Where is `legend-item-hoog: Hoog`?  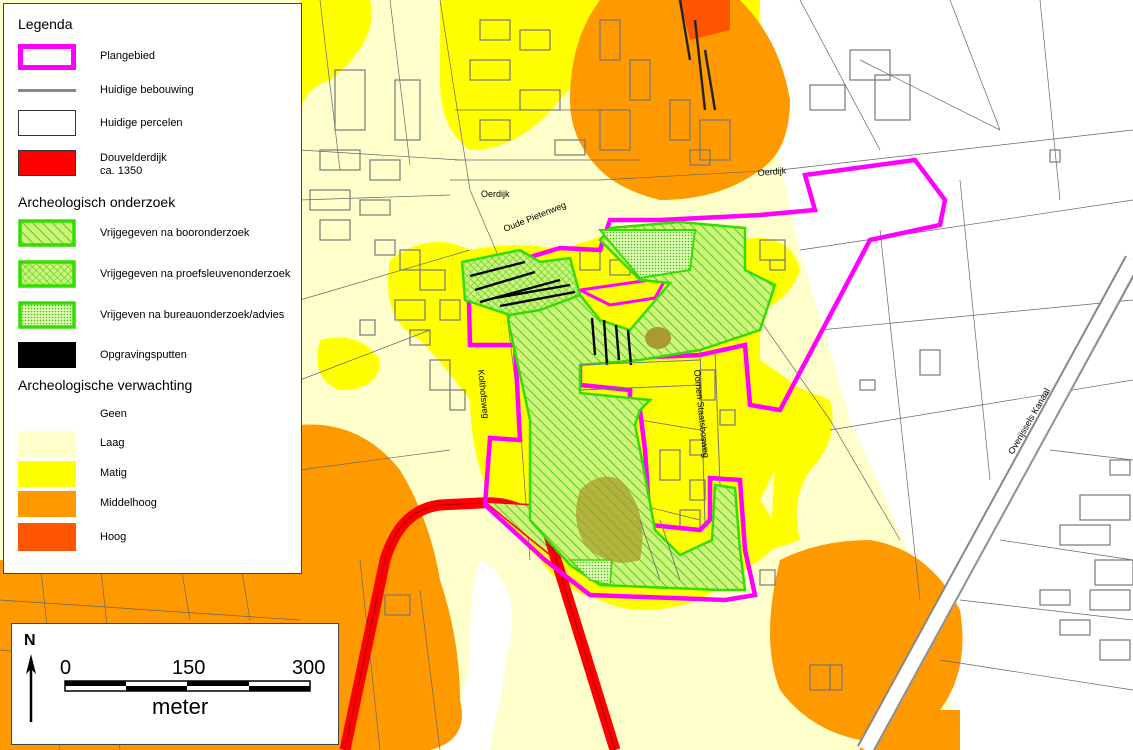
legend-item-hoog: Hoog is located at coordinates (158, 537).